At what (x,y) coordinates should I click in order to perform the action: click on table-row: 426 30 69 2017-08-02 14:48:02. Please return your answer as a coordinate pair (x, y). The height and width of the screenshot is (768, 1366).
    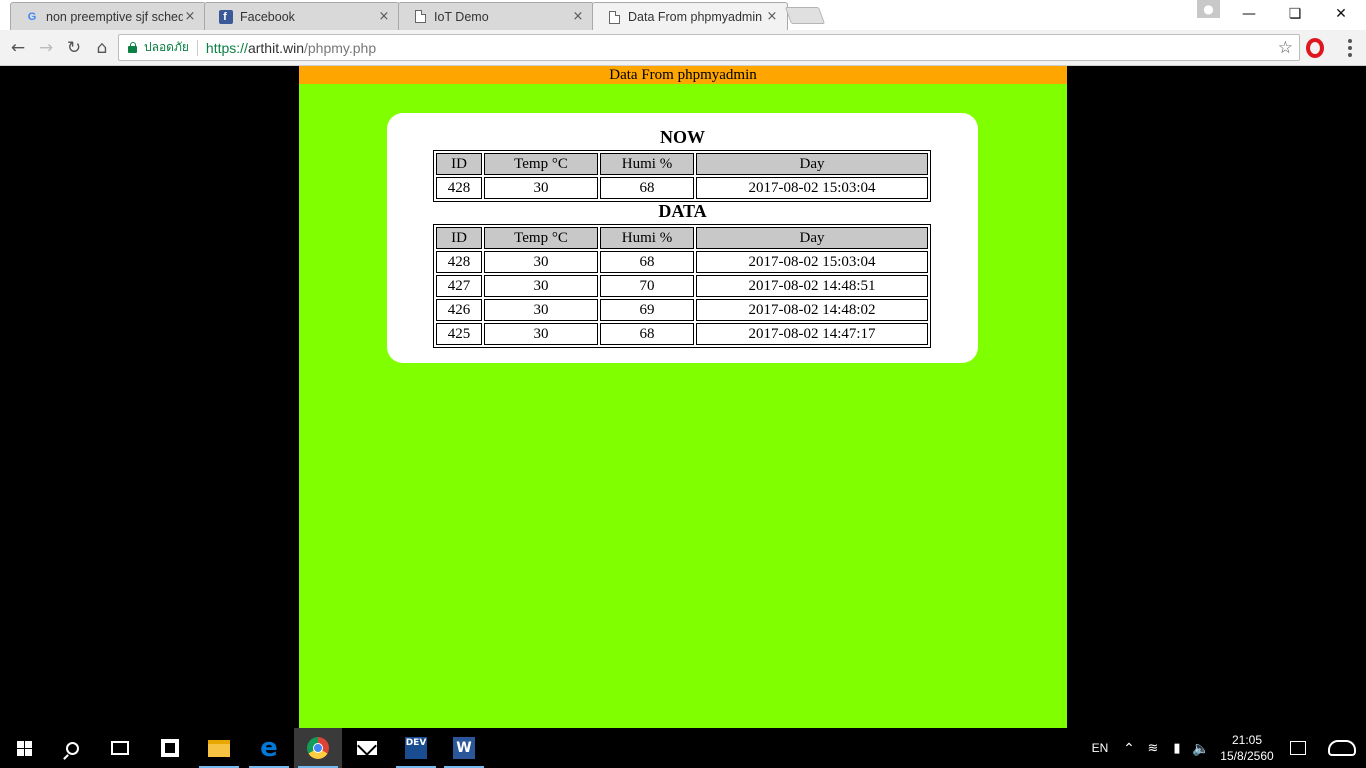
    Looking at the image, I should click on (682, 310).